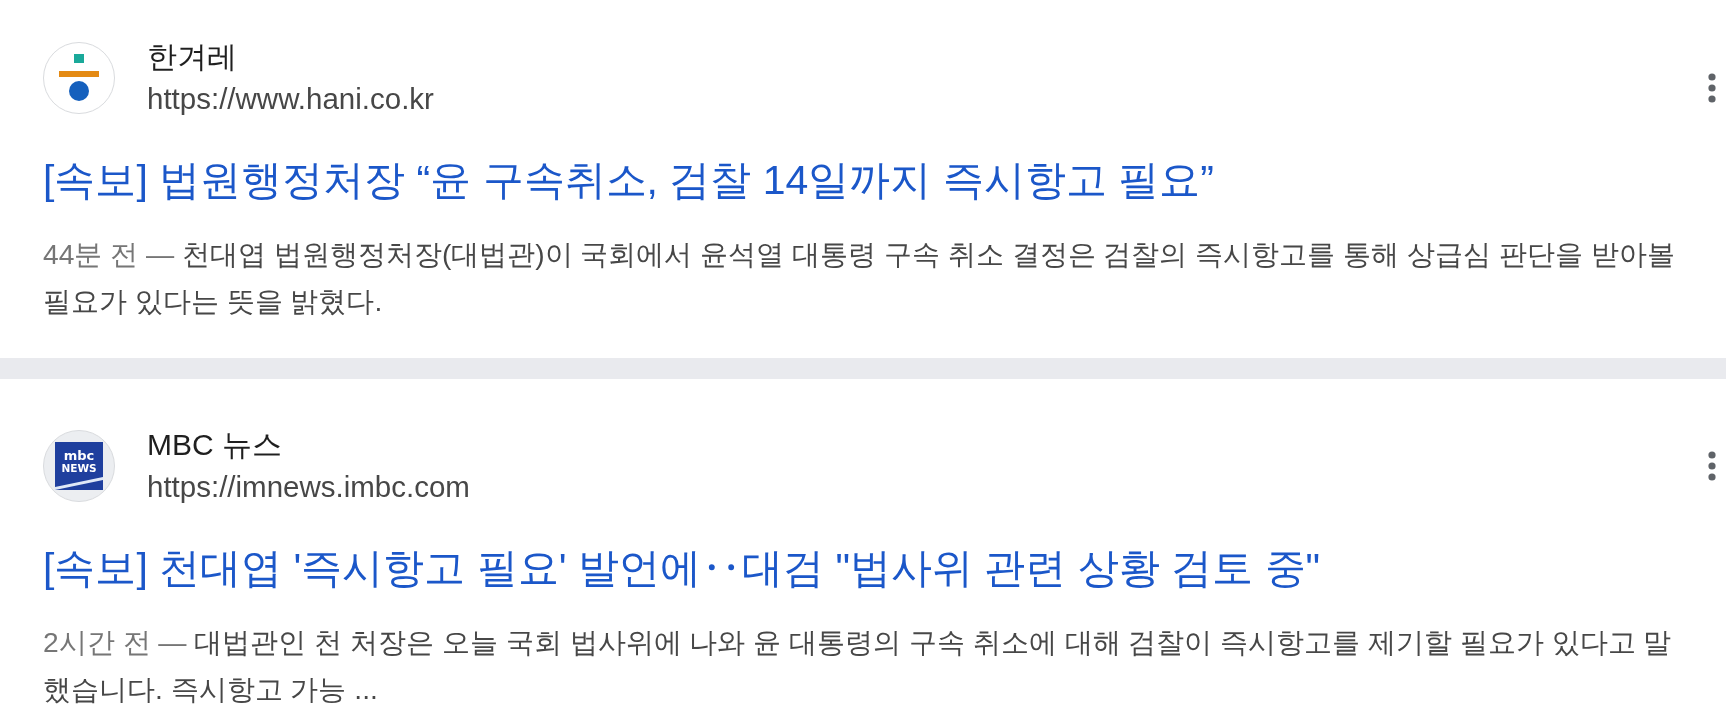  What do you see at coordinates (192, 57) in the screenshot?
I see `source-name: 한겨레` at bounding box center [192, 57].